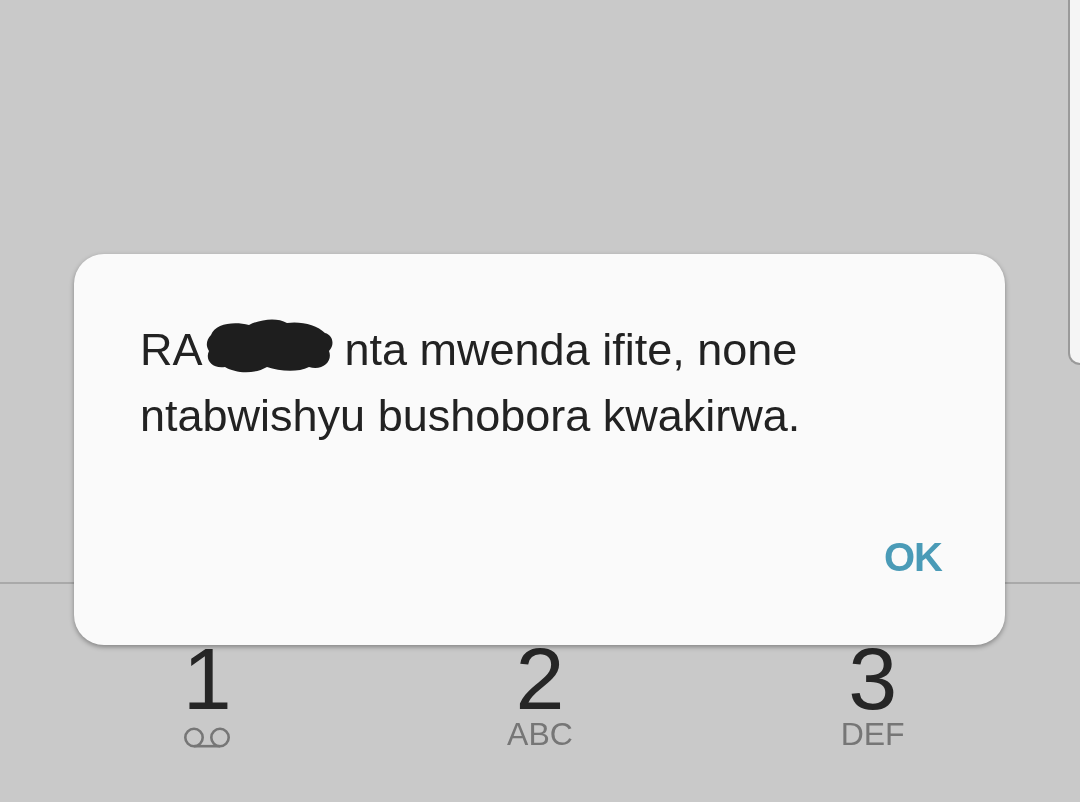 The image size is (1080, 802). Describe the element at coordinates (207, 737) in the screenshot. I see `voicemail-icon` at that location.